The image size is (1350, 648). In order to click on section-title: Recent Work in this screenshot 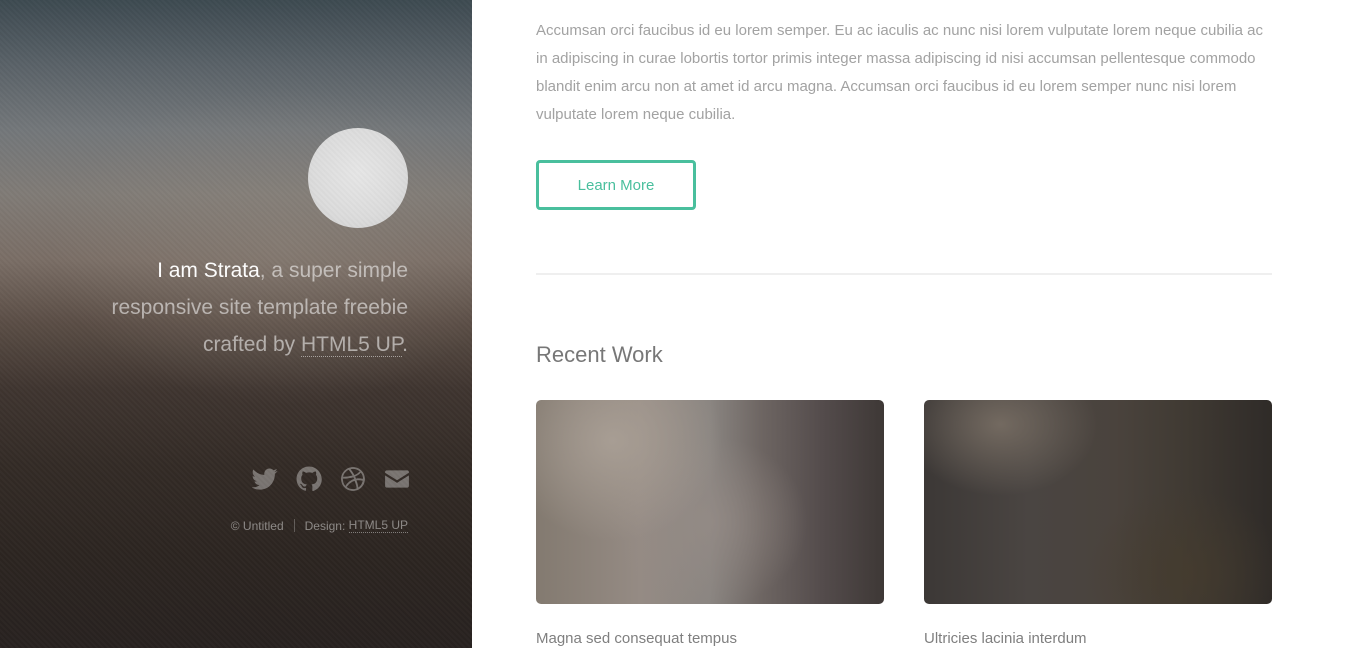, I will do `click(599, 354)`.